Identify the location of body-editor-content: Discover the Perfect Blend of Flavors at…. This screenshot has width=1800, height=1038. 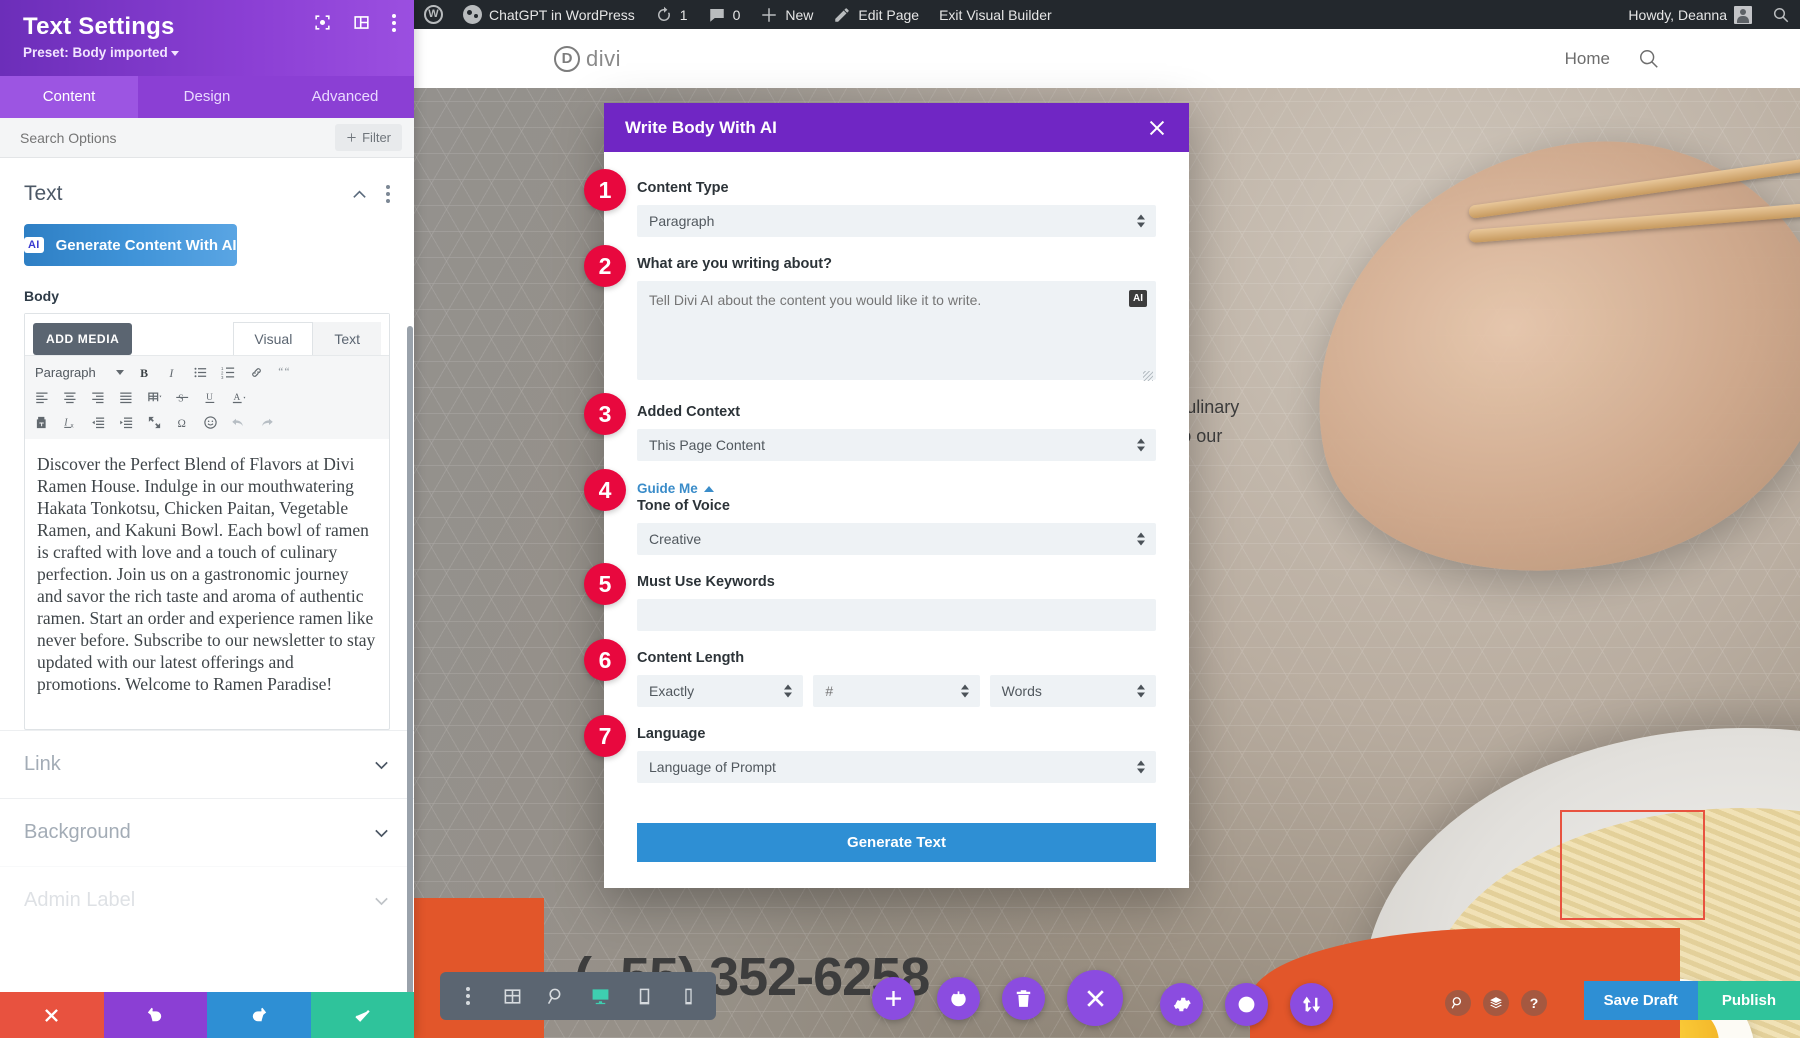
(207, 584).